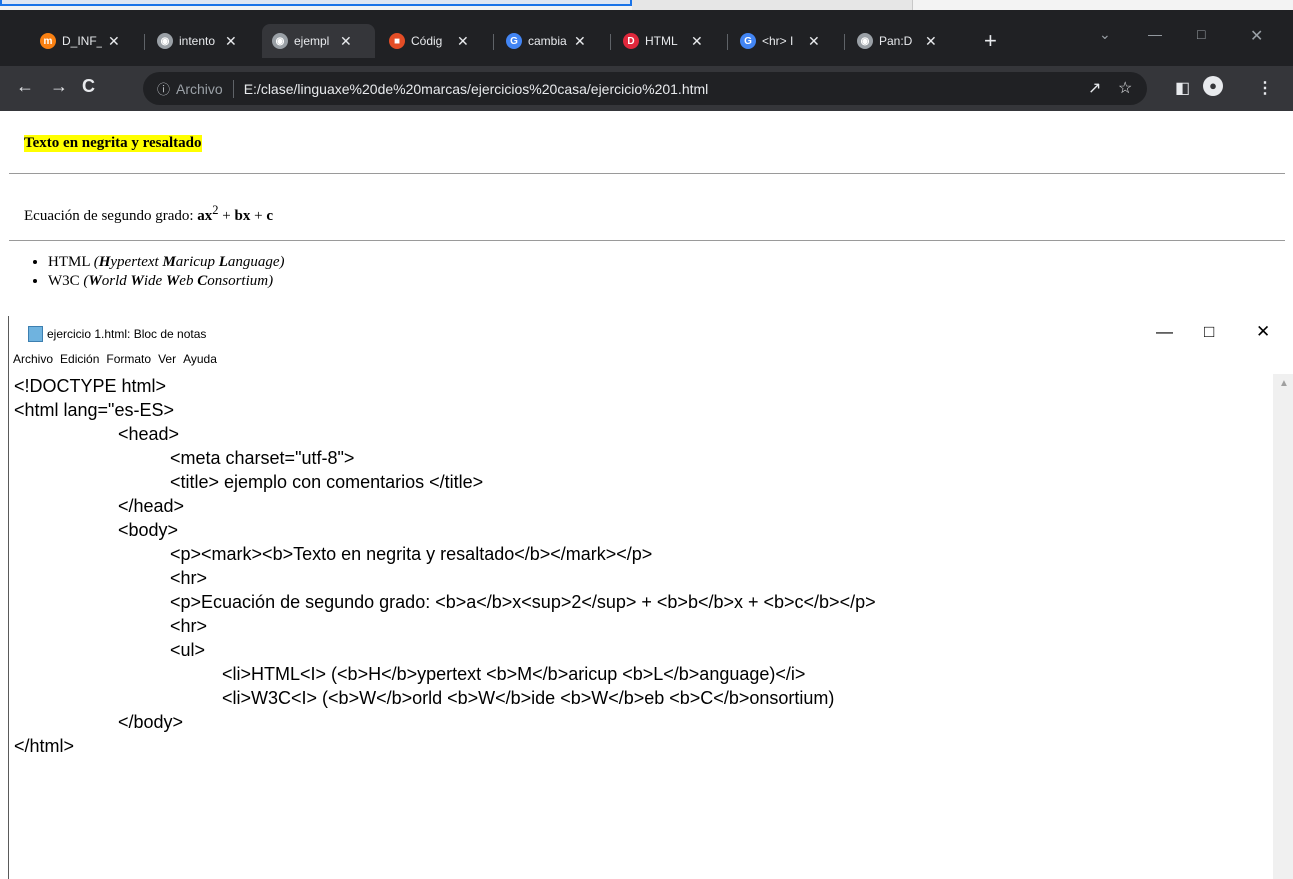 The width and height of the screenshot is (1293, 879). I want to click on forward-icon: →, so click(59, 86).